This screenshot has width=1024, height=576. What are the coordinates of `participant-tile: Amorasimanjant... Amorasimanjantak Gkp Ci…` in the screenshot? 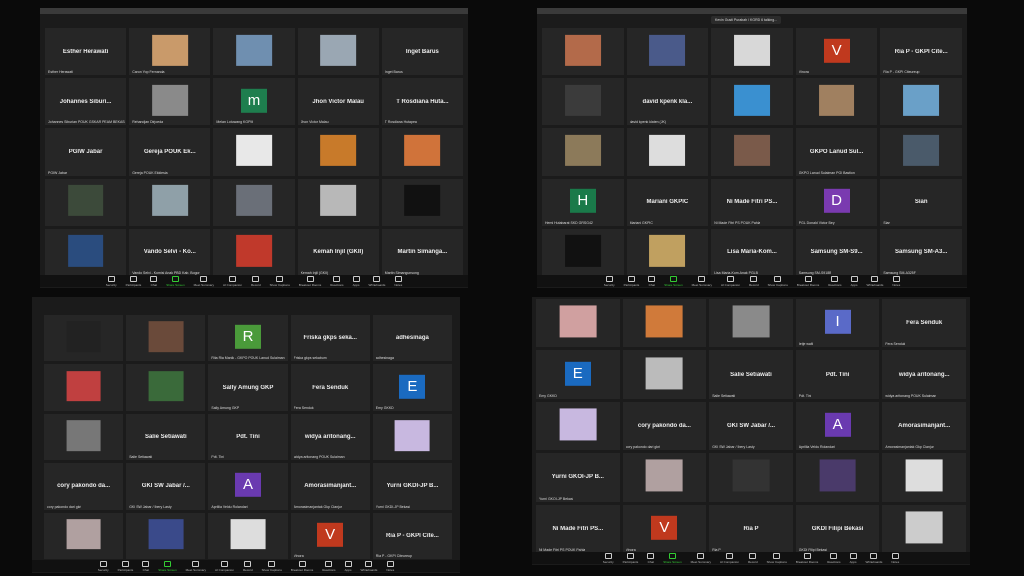 It's located at (330, 486).